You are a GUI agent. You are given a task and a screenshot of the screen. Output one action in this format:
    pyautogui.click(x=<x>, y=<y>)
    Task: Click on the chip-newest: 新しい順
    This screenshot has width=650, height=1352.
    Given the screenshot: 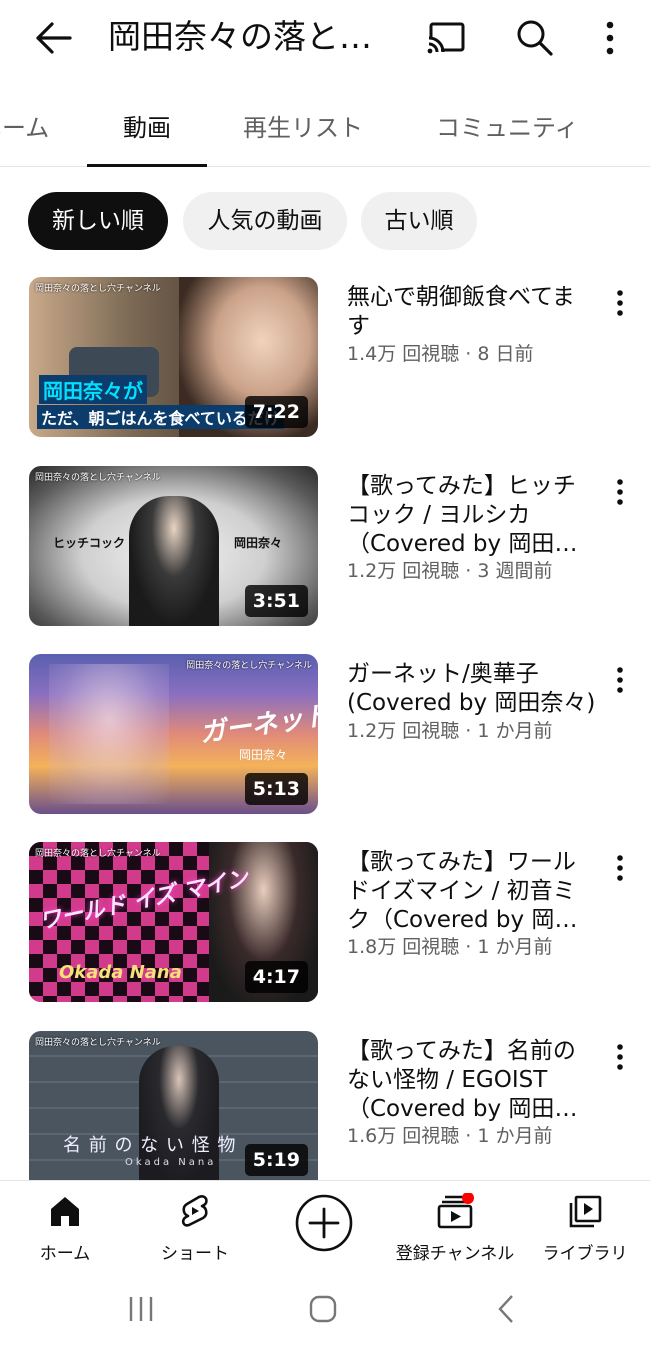 What is the action you would take?
    pyautogui.click(x=98, y=221)
    